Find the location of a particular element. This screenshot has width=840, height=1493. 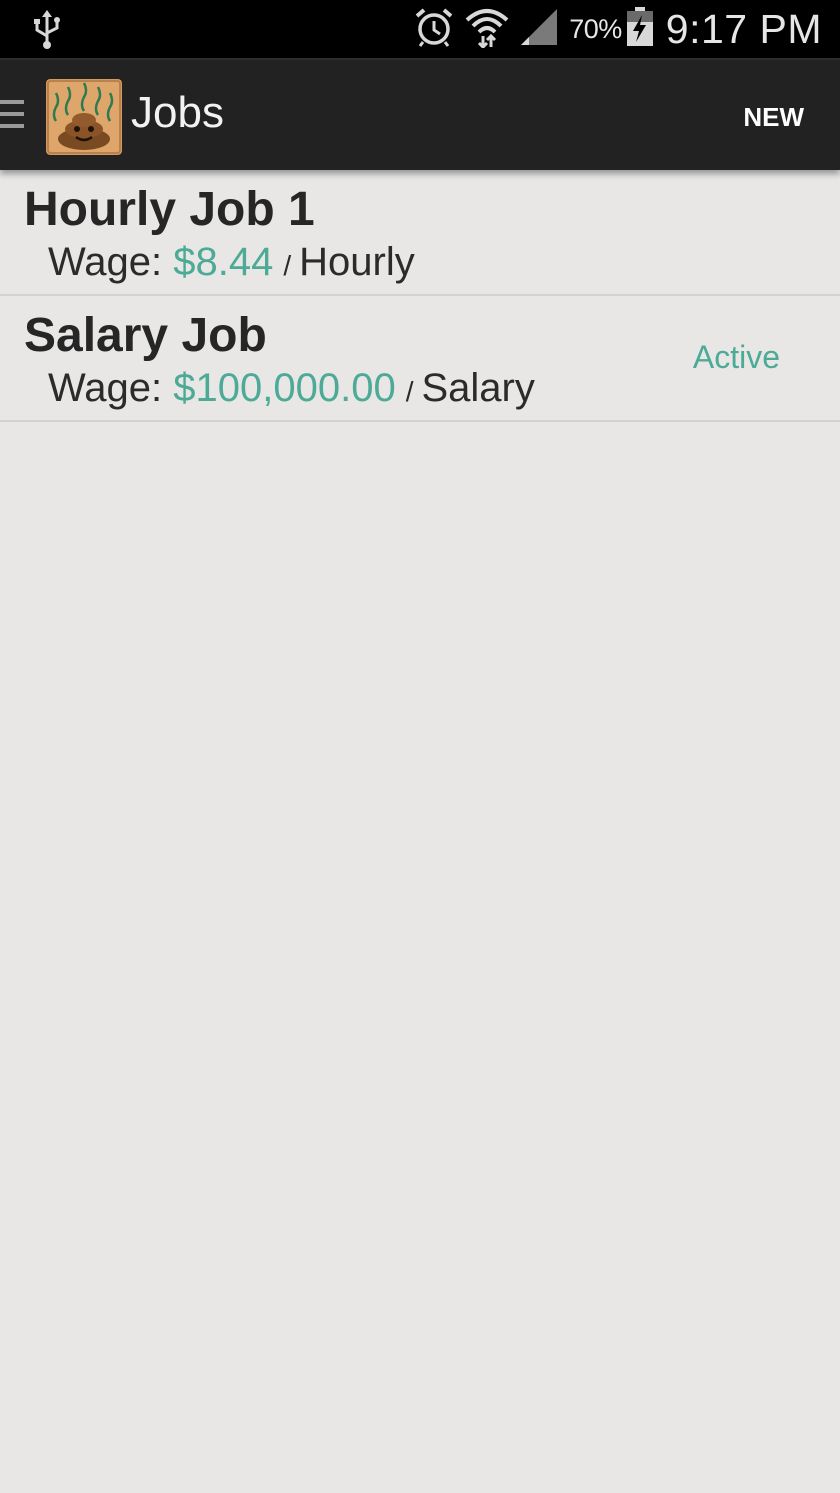

clock: 9:17 PM is located at coordinates (743, 28).